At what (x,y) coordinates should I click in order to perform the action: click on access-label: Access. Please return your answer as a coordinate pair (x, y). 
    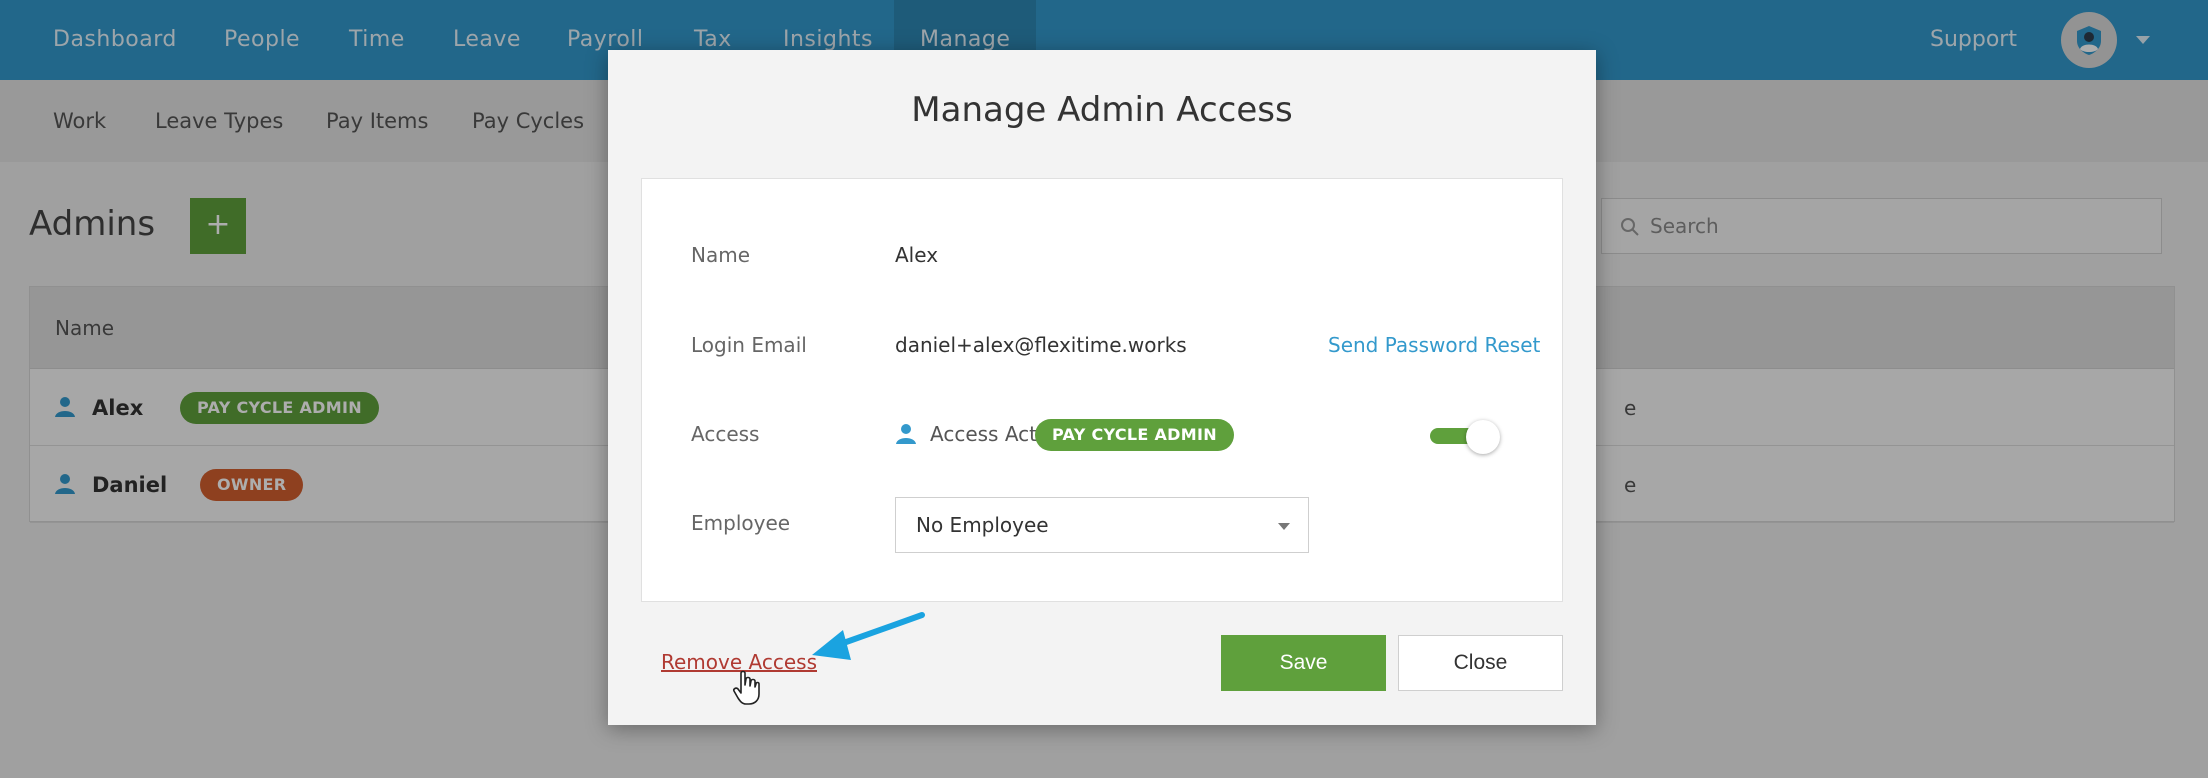
    Looking at the image, I should click on (725, 434).